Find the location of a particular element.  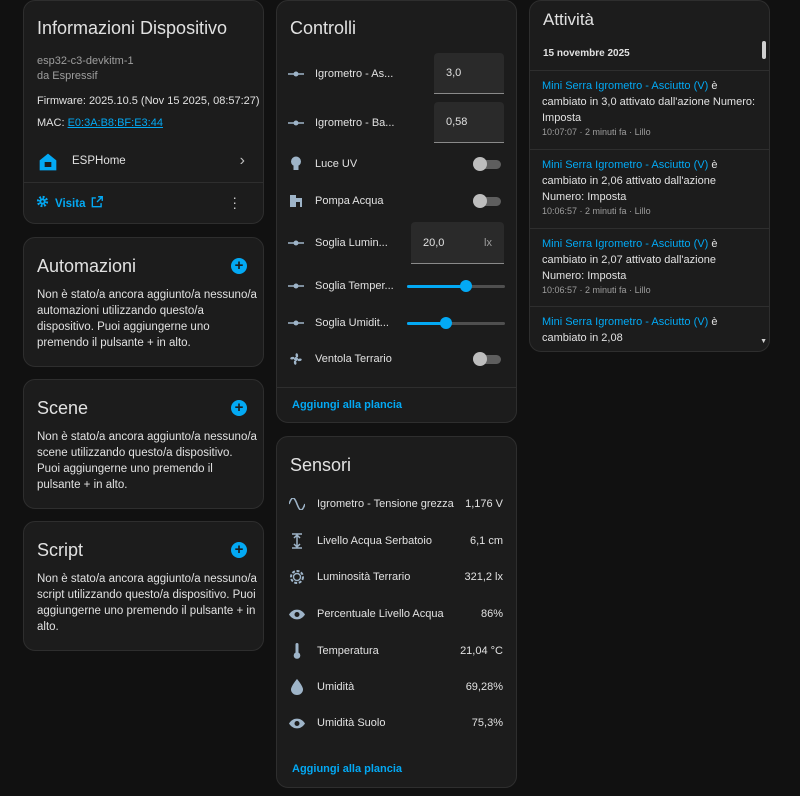

thermometer-icon is located at coordinates (297, 651).